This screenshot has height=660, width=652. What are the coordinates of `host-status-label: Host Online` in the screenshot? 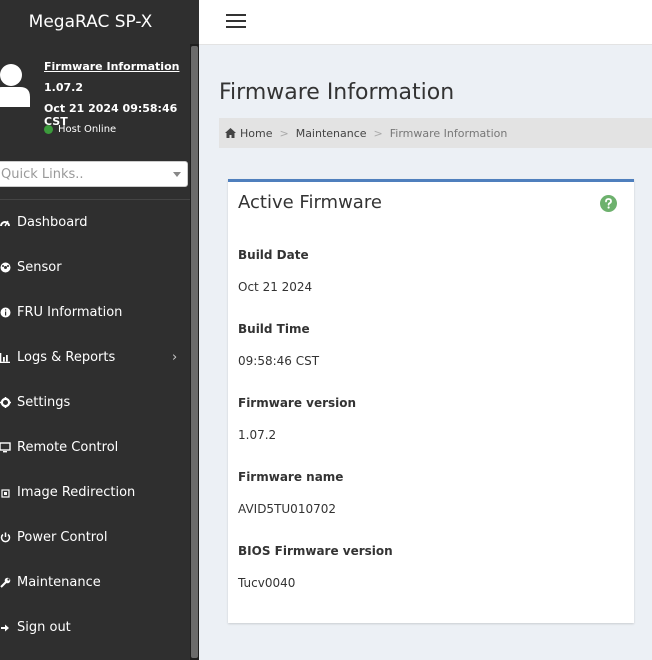 It's located at (87, 129).